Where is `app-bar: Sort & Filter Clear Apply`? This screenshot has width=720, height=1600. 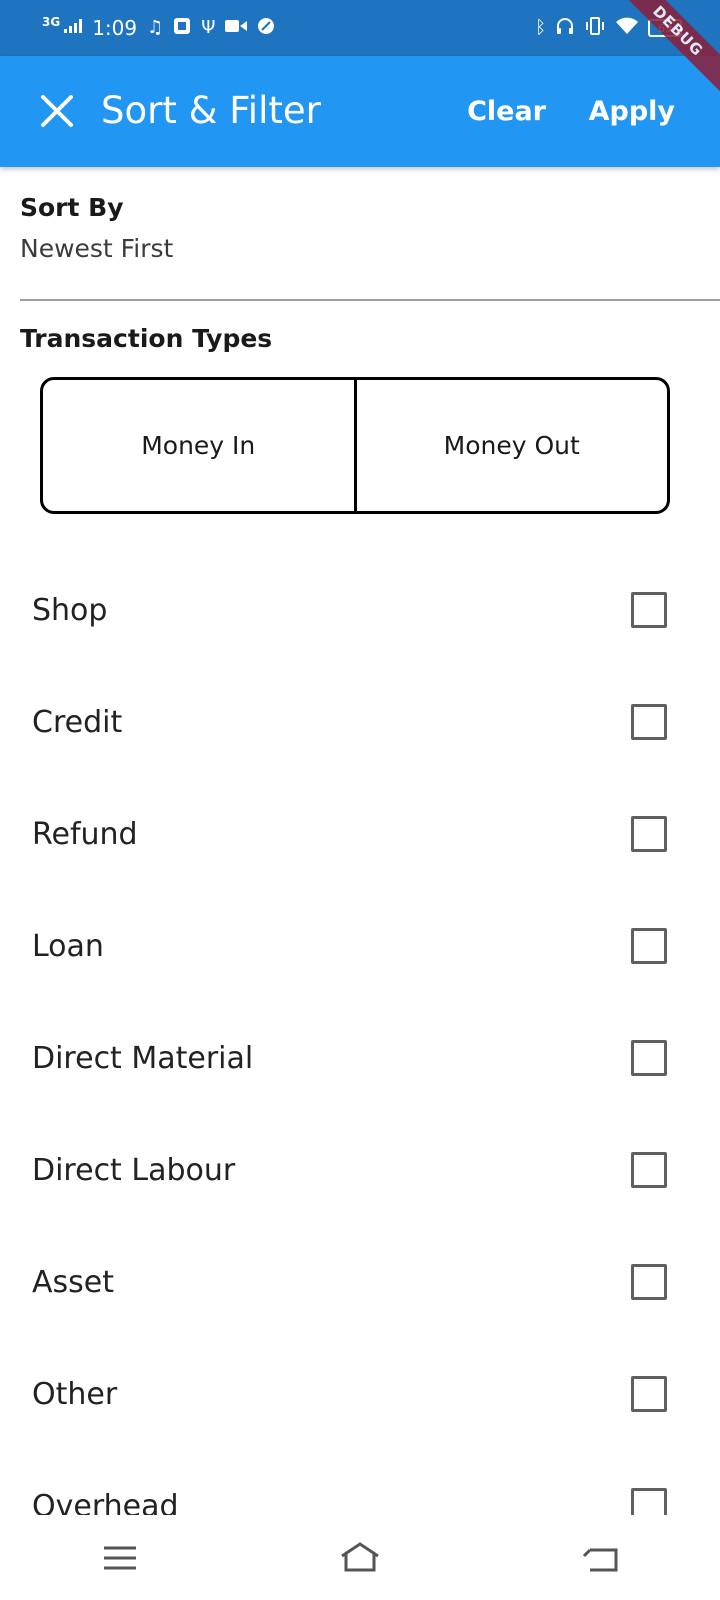 app-bar: Sort & Filter Clear Apply is located at coordinates (360, 111).